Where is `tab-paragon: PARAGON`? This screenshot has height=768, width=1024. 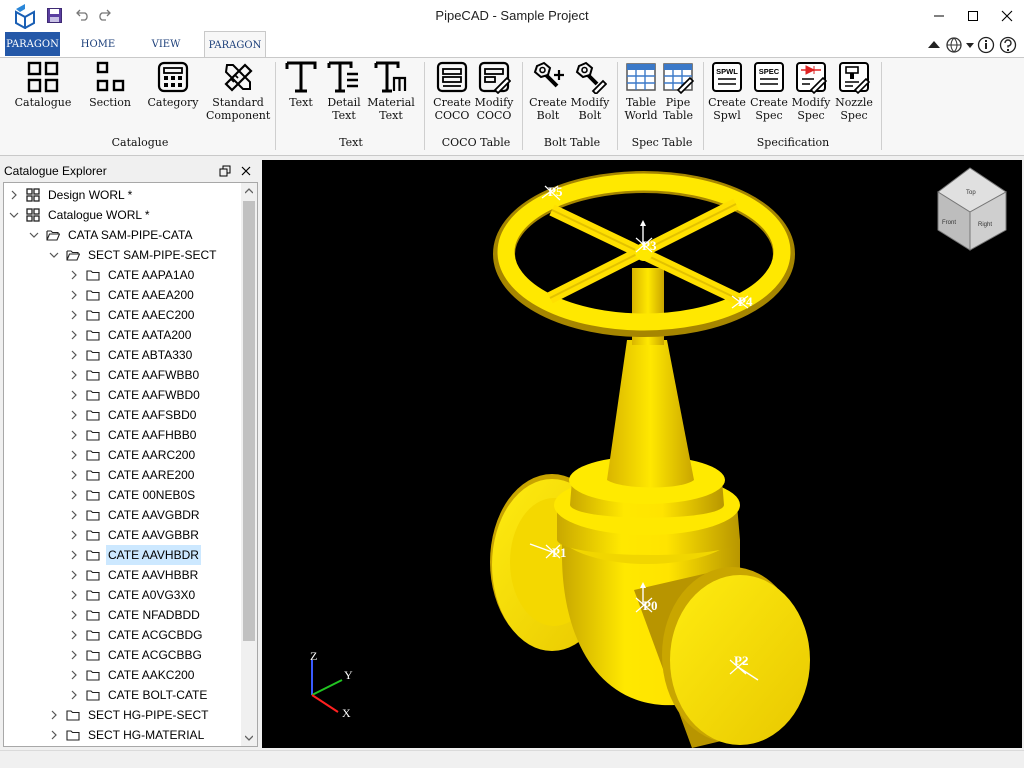
tab-paragon: PARAGON is located at coordinates (235, 44).